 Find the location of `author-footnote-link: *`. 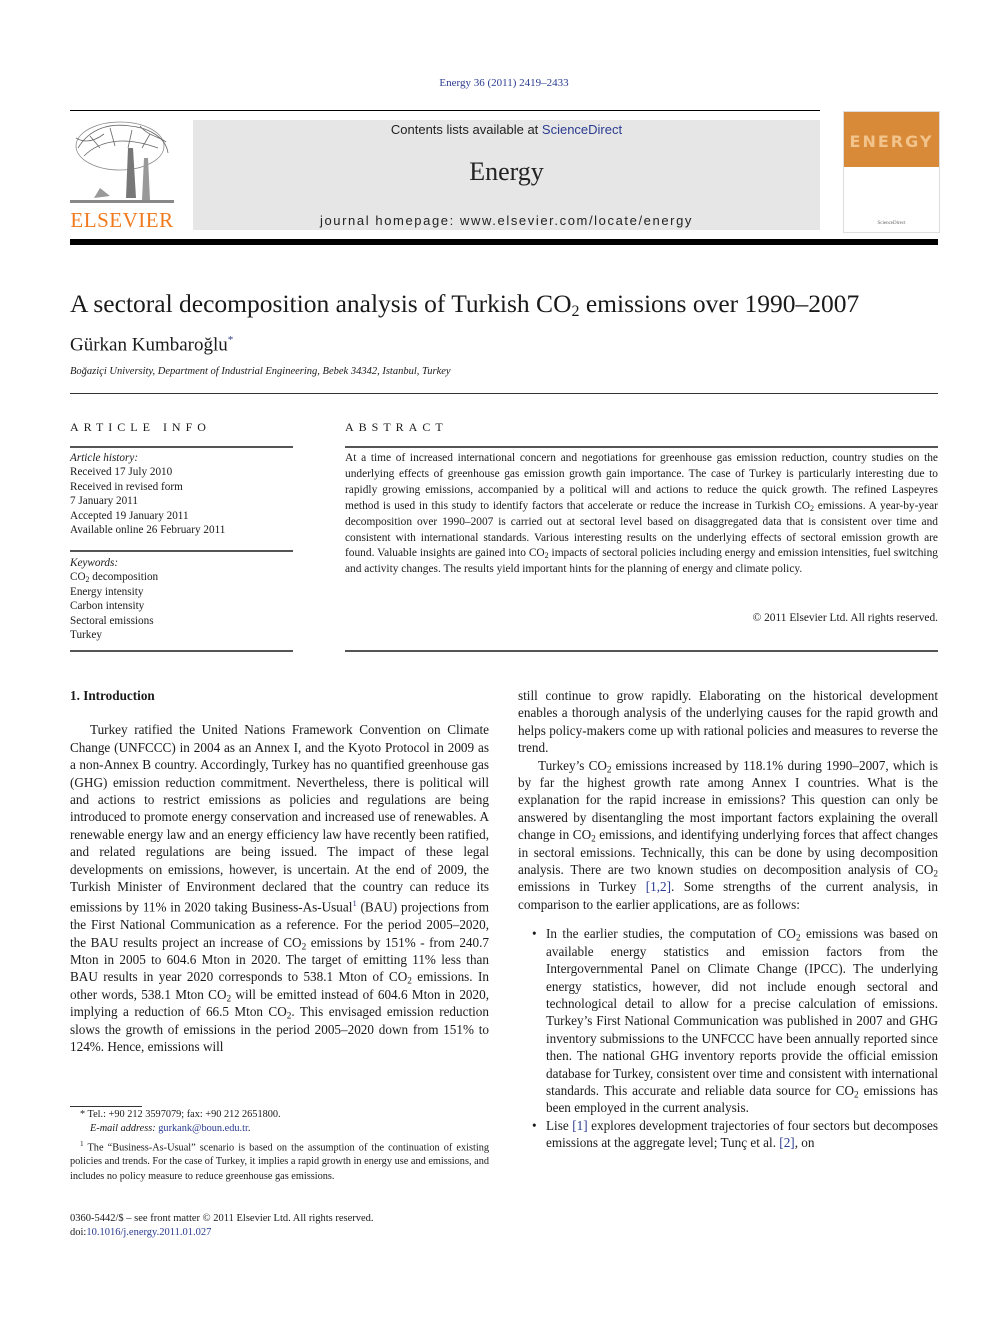

author-footnote-link: * is located at coordinates (231, 340).